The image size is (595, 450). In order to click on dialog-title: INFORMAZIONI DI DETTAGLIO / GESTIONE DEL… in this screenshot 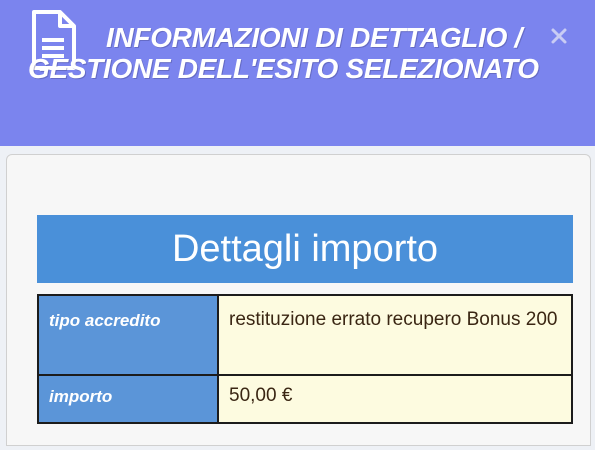, I will do `click(283, 53)`.